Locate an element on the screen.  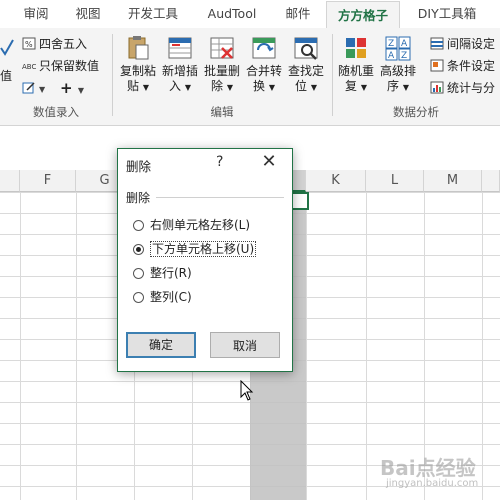
sort-label-1: 高级排 is located at coordinates (397, 71).